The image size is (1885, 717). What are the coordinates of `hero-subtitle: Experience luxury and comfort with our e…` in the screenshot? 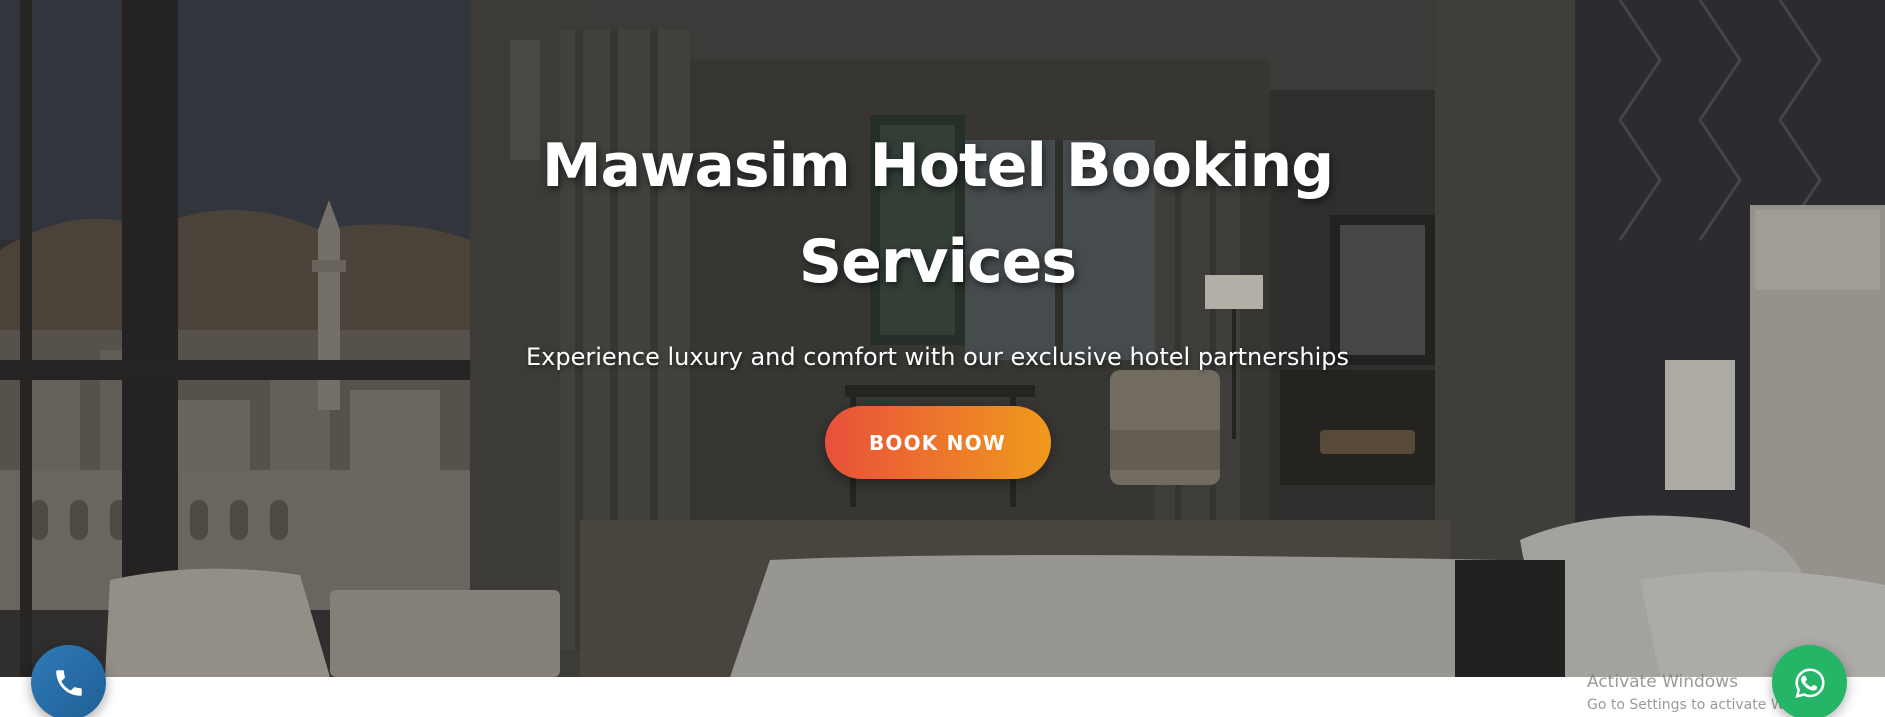 It's located at (937, 357).